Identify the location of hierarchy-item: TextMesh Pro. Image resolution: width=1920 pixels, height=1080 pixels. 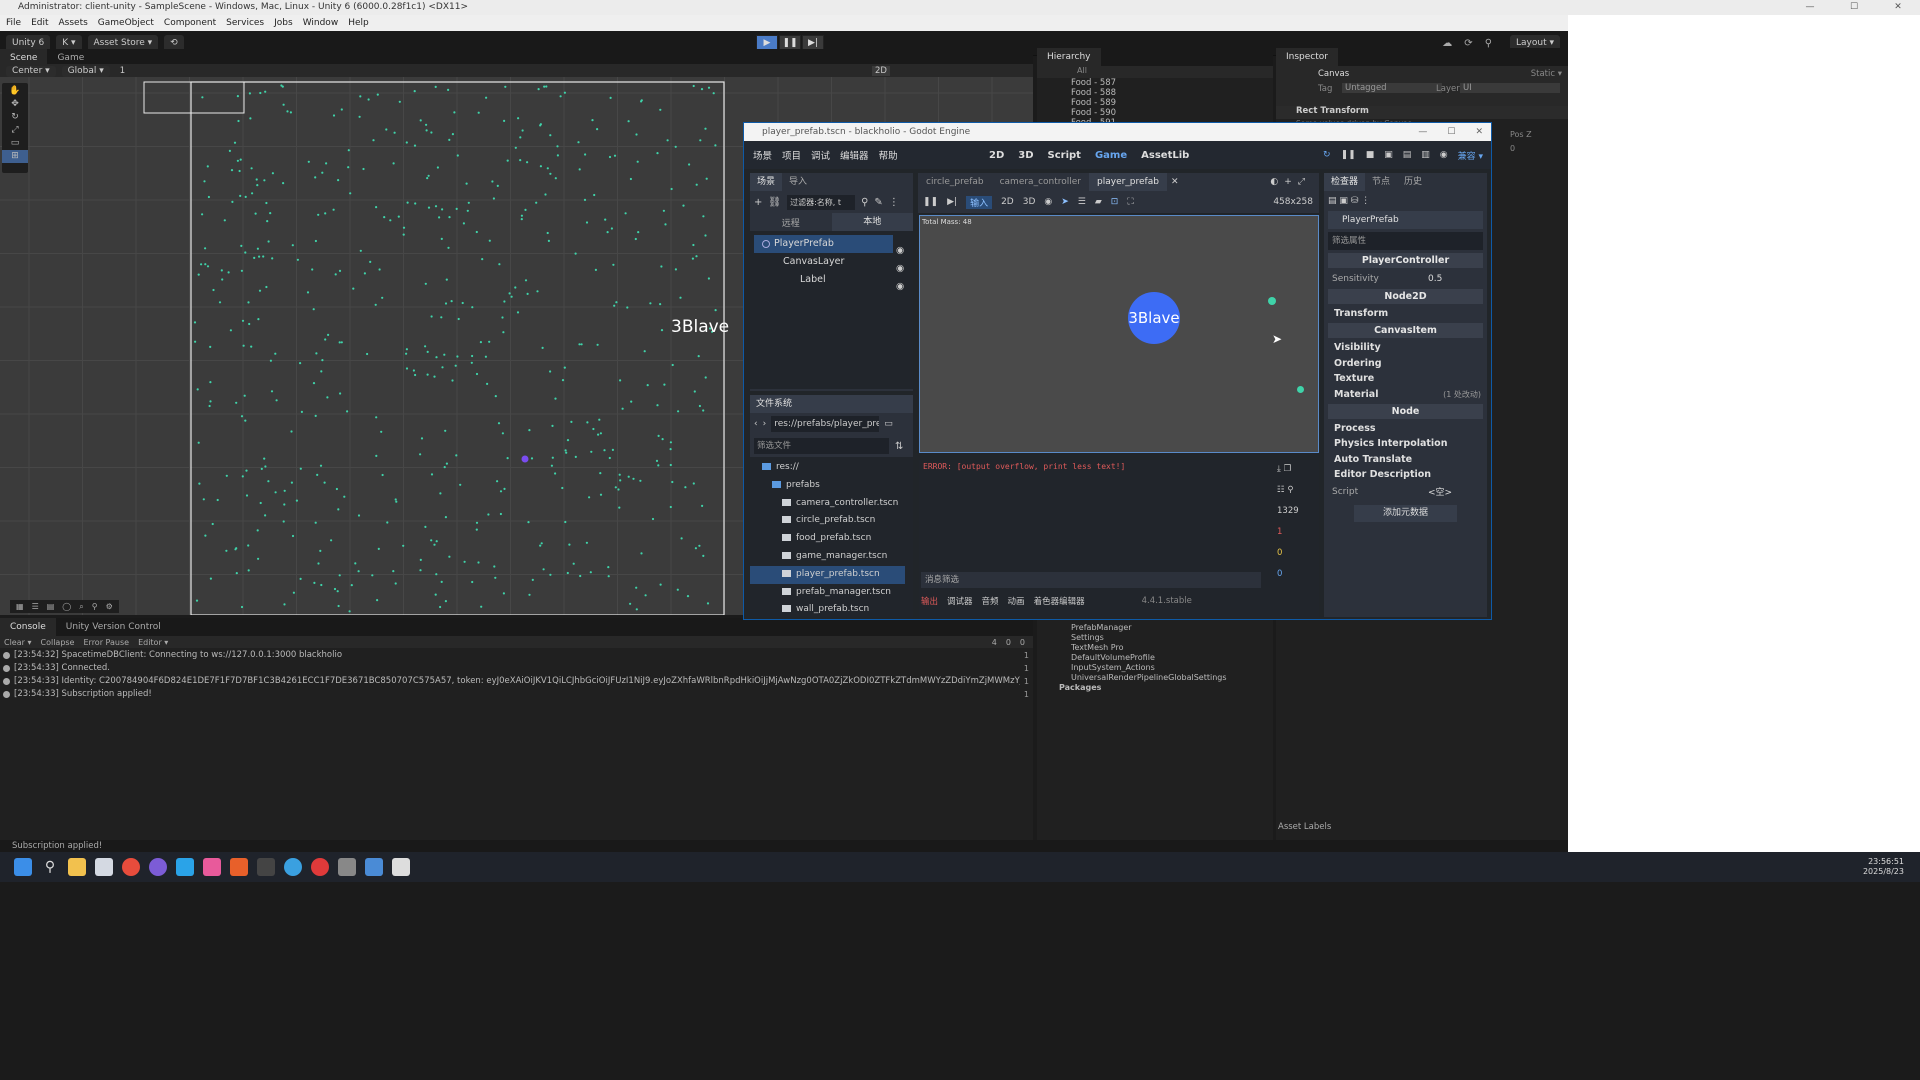
(1137, 648).